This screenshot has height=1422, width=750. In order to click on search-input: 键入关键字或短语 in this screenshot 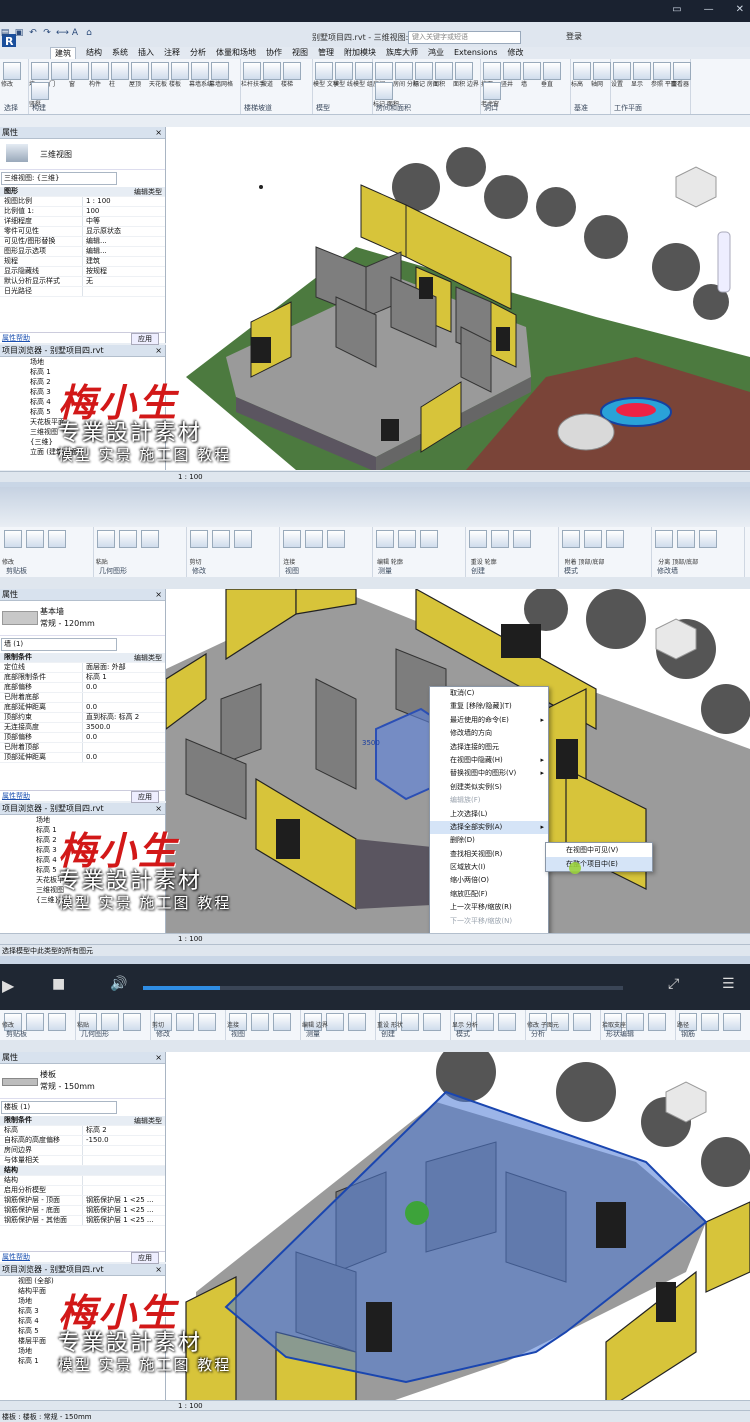, I will do `click(464, 37)`.